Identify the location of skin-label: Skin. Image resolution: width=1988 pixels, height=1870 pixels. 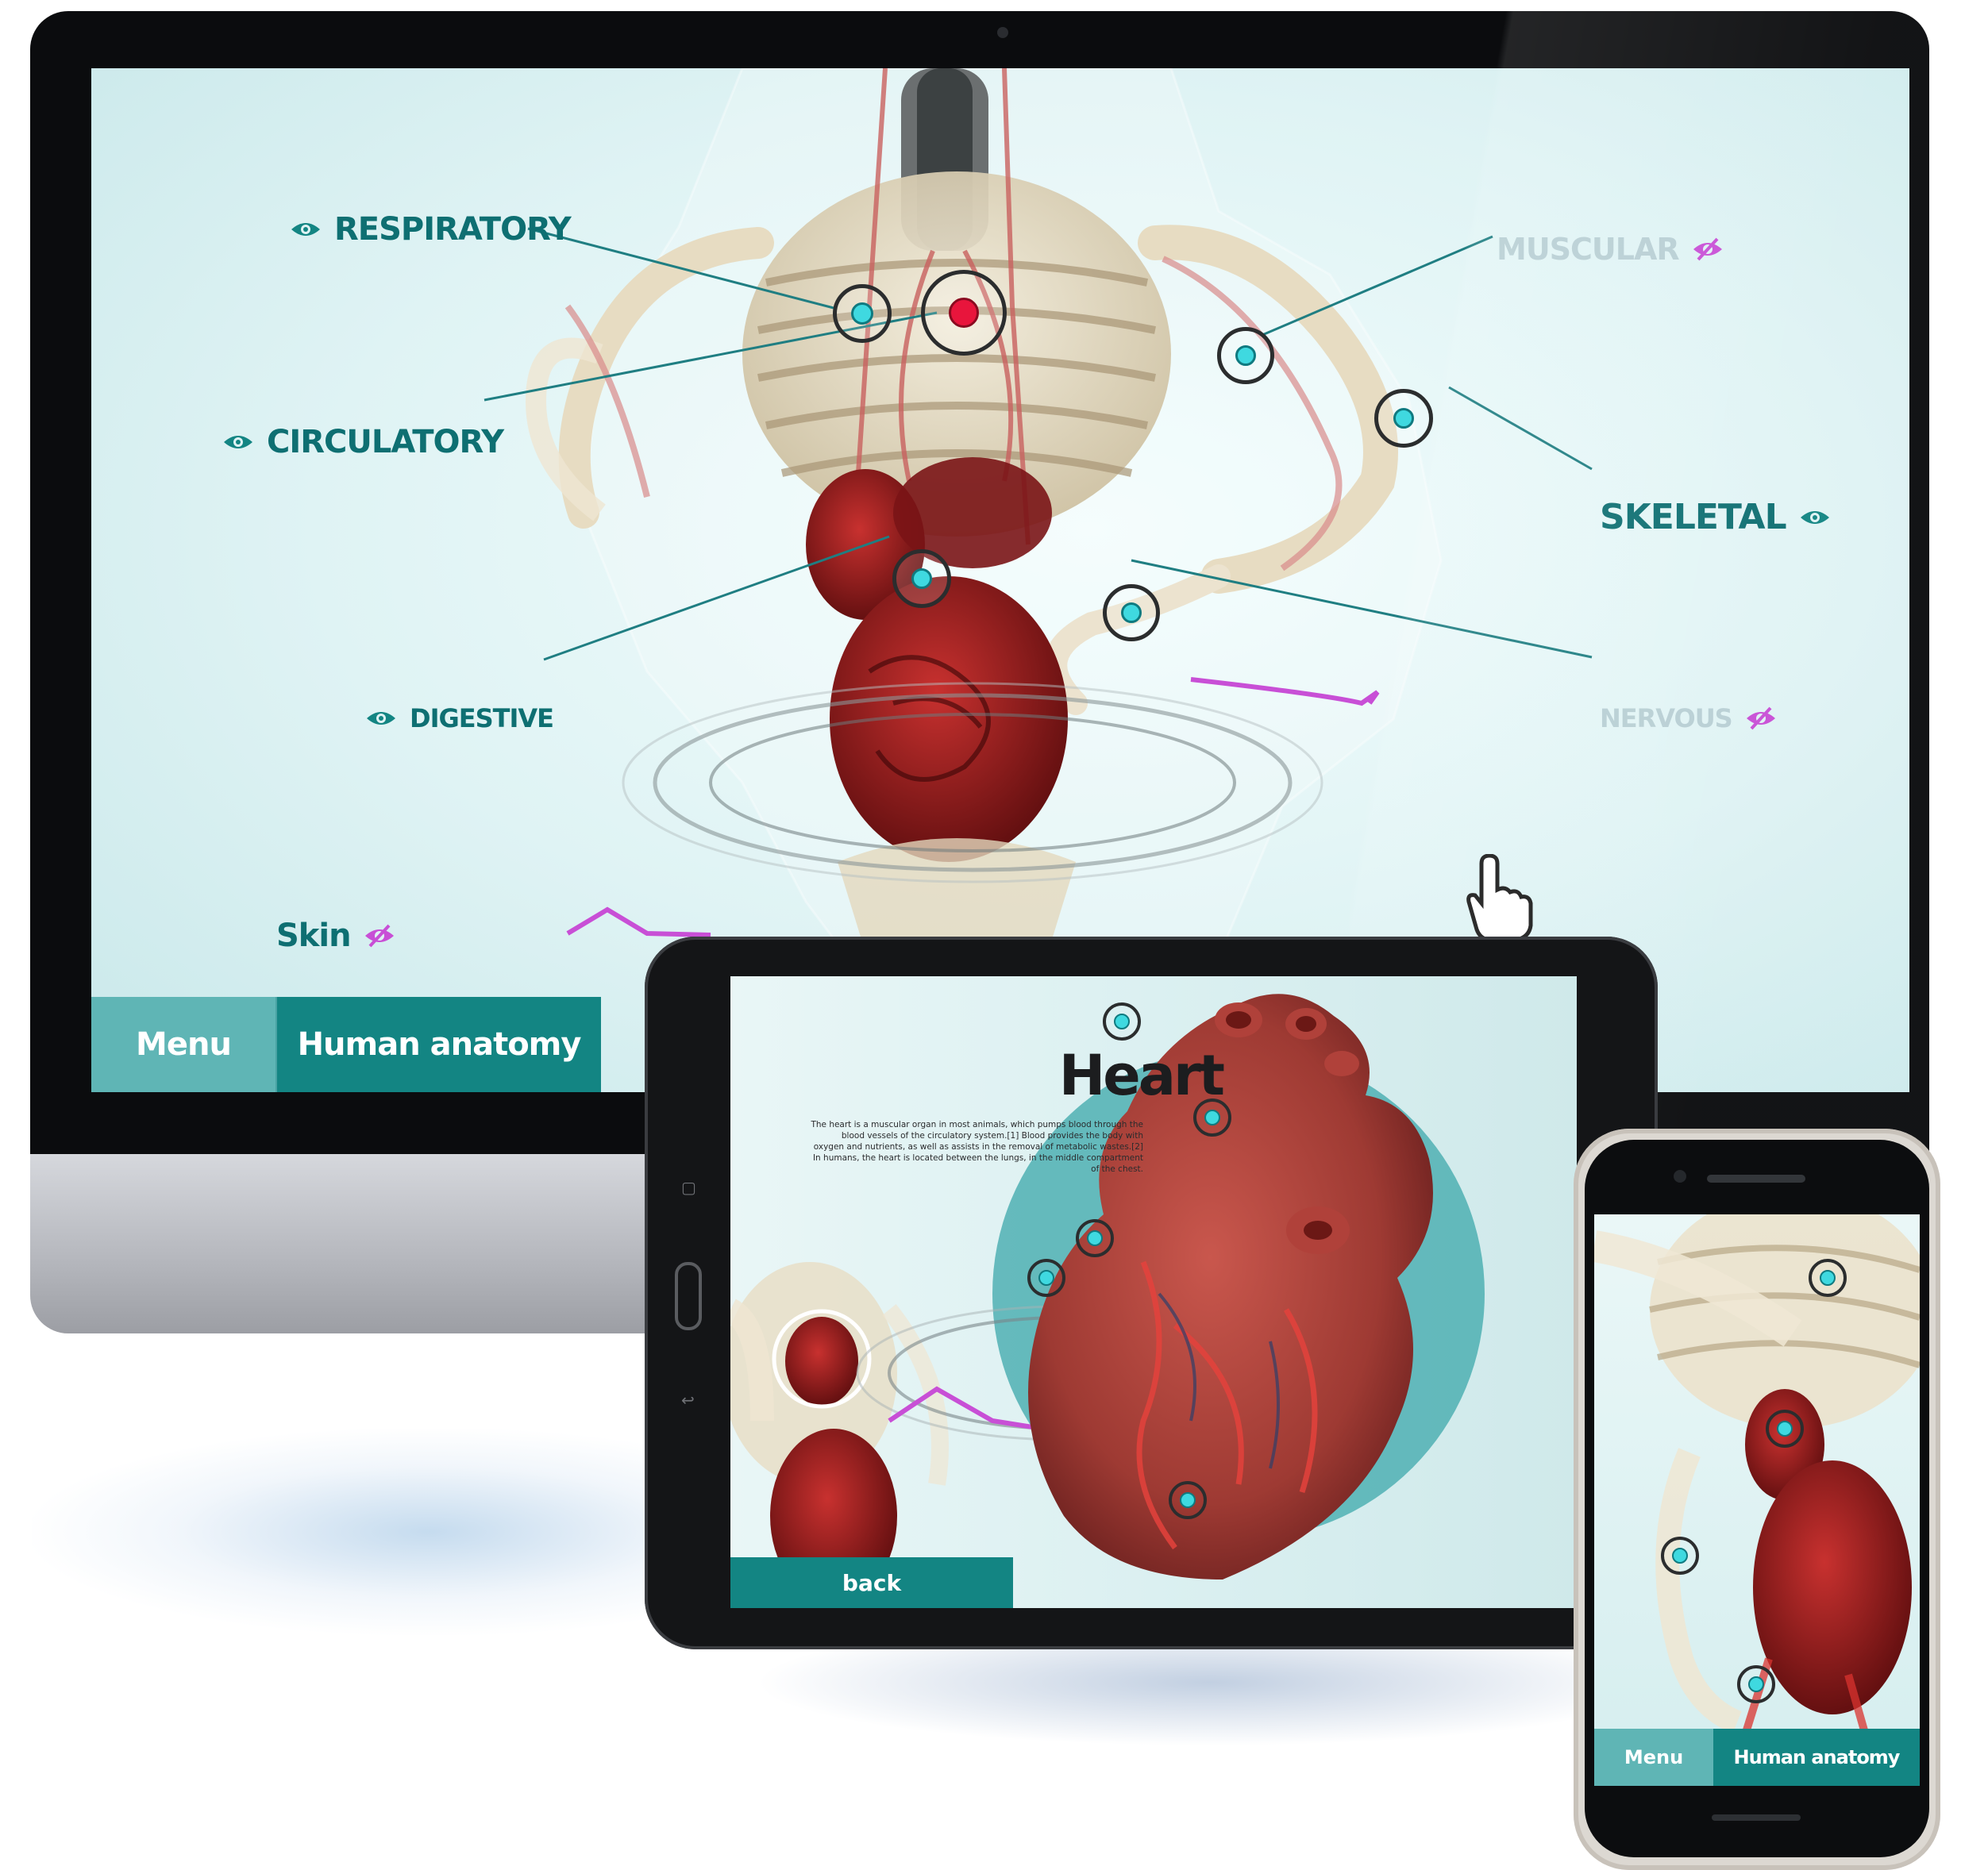
(314, 936).